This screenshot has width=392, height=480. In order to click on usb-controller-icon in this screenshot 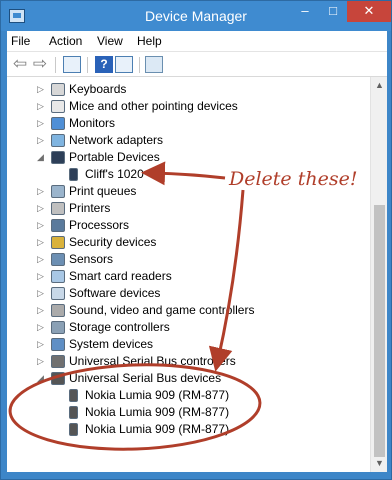, I will do `click(58, 361)`.